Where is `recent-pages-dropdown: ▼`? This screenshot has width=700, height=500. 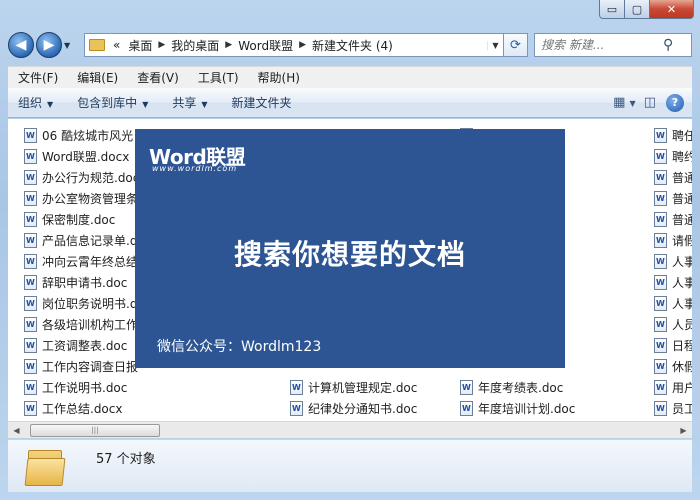
recent-pages-dropdown: ▼ is located at coordinates (70, 45).